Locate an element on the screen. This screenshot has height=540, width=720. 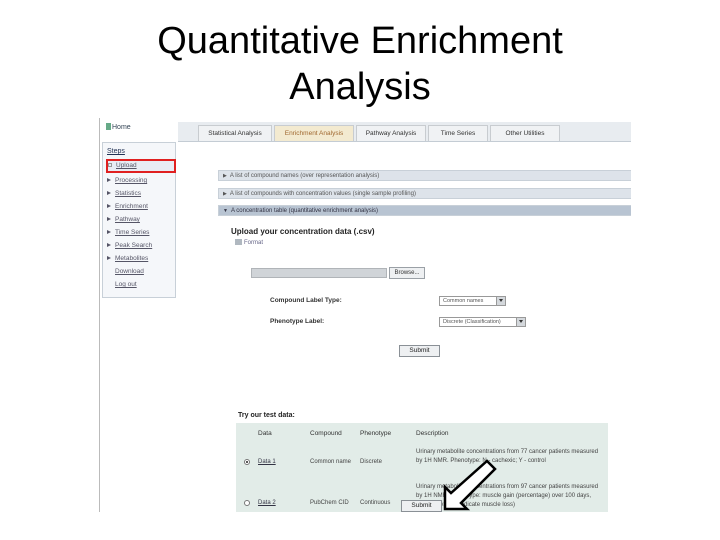
step-metabolites: Metabolites is located at coordinates (142, 258).